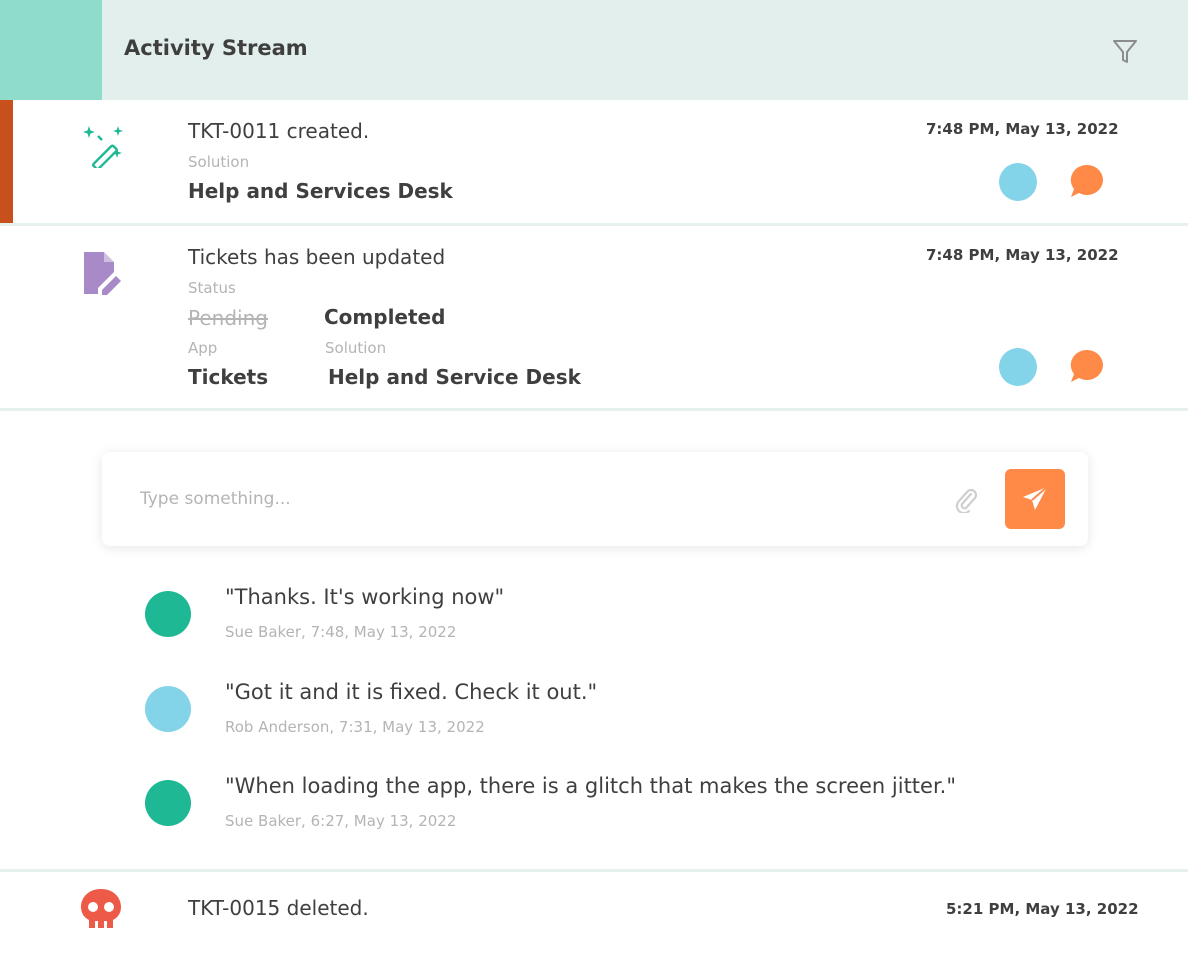  What do you see at coordinates (594, 50) in the screenshot?
I see `header: Activity Stream` at bounding box center [594, 50].